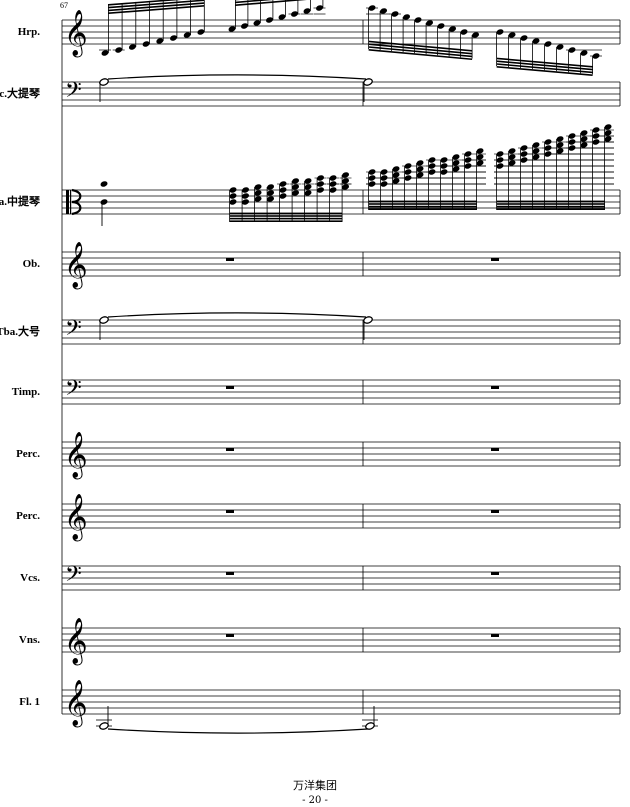 The width and height of the screenshot is (630, 807). I want to click on instrument-label: Vc.大提琴, so click(20, 93).